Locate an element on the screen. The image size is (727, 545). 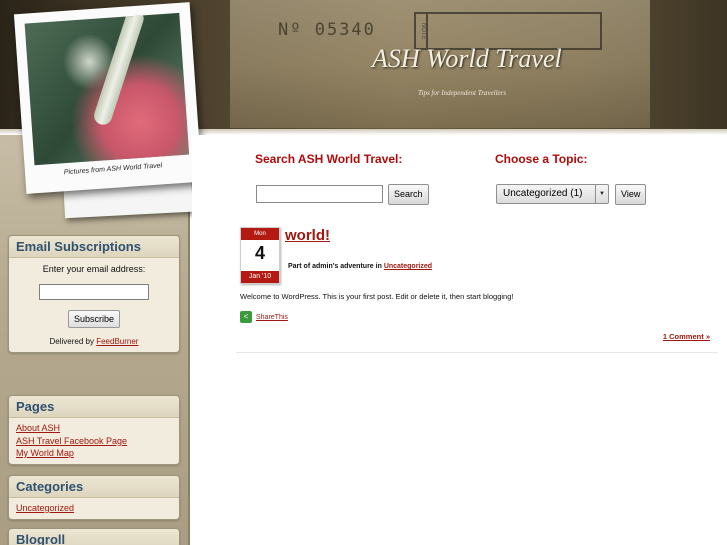
share-this-link: < ShareThis is located at coordinates (264, 317).